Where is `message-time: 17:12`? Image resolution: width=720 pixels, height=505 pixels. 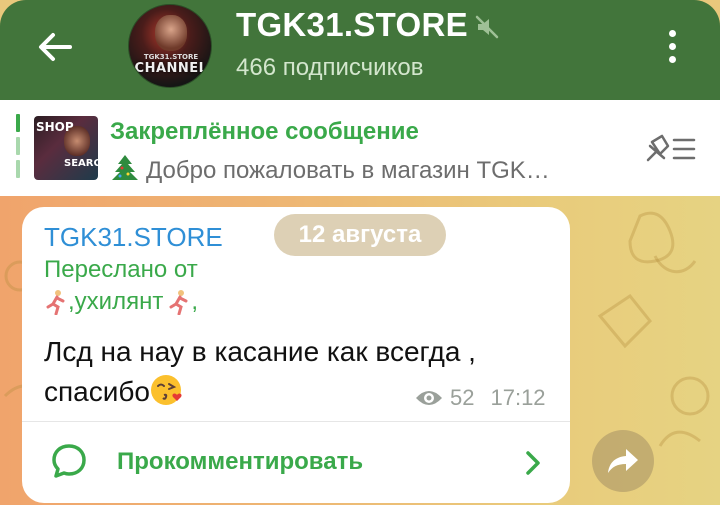
message-time: 17:12 is located at coordinates (518, 397).